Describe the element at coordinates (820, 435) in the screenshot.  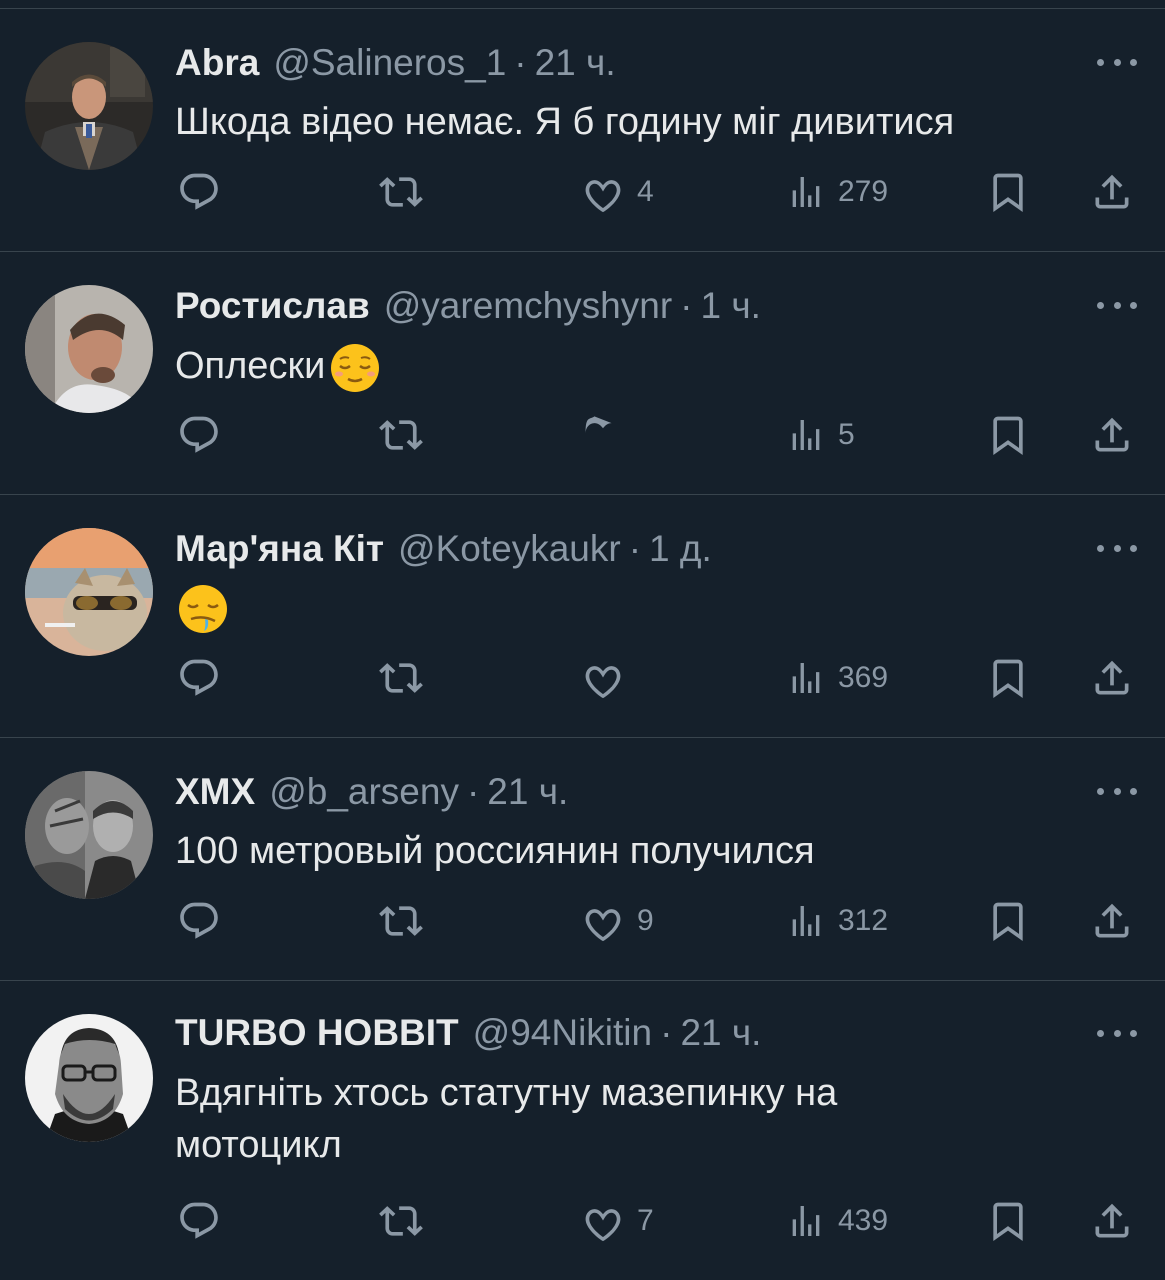
I see `views-button: 5` at that location.